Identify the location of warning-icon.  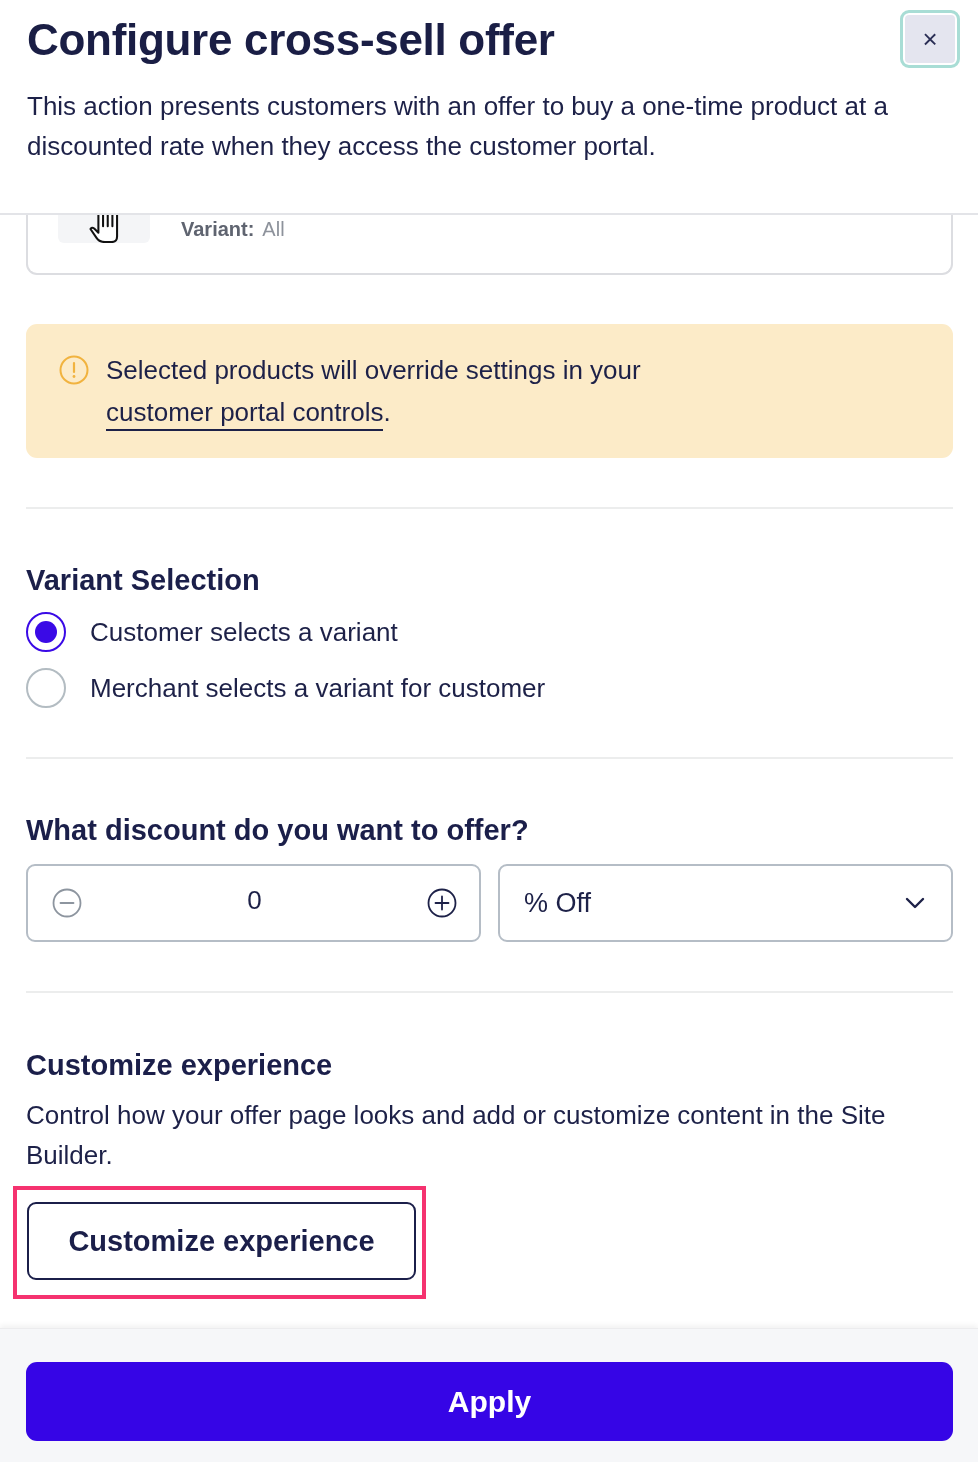
(74, 370).